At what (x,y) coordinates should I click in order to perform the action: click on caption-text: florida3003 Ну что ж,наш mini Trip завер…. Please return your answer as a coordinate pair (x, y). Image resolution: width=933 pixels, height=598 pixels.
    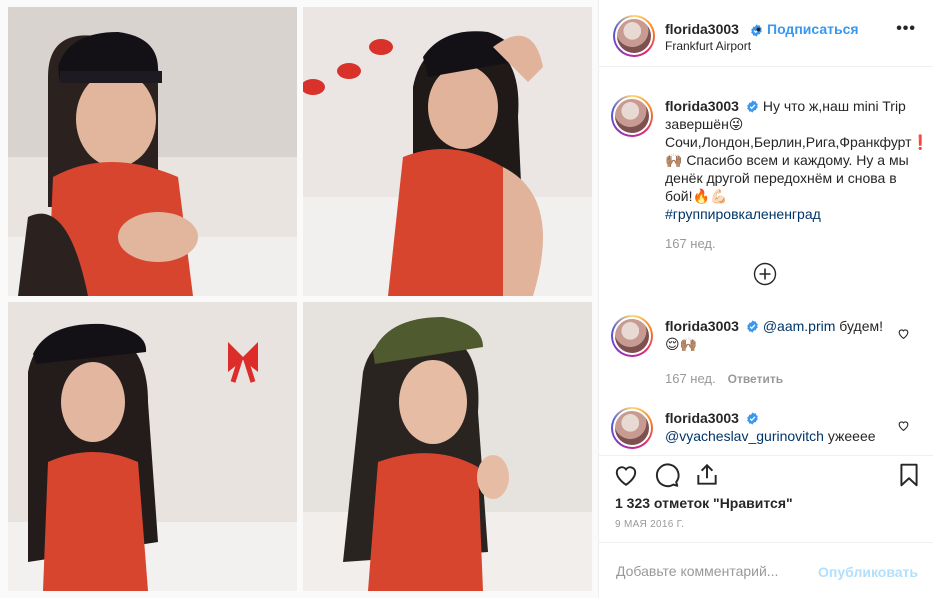
    Looking at the image, I should click on (797, 160).